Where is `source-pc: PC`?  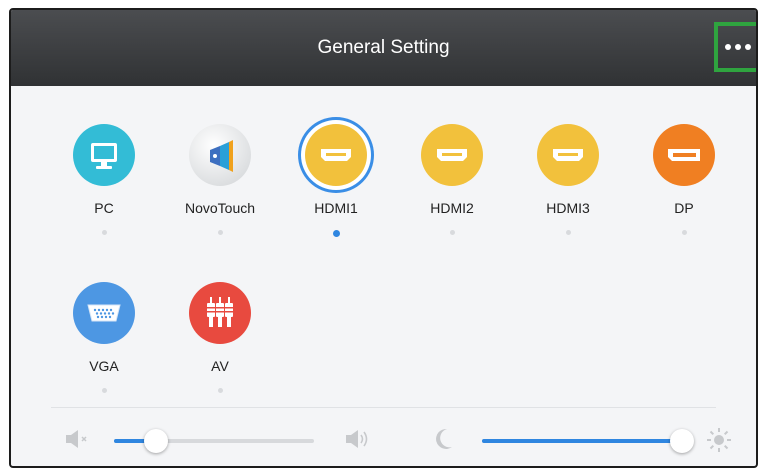 source-pc: PC is located at coordinates (104, 179).